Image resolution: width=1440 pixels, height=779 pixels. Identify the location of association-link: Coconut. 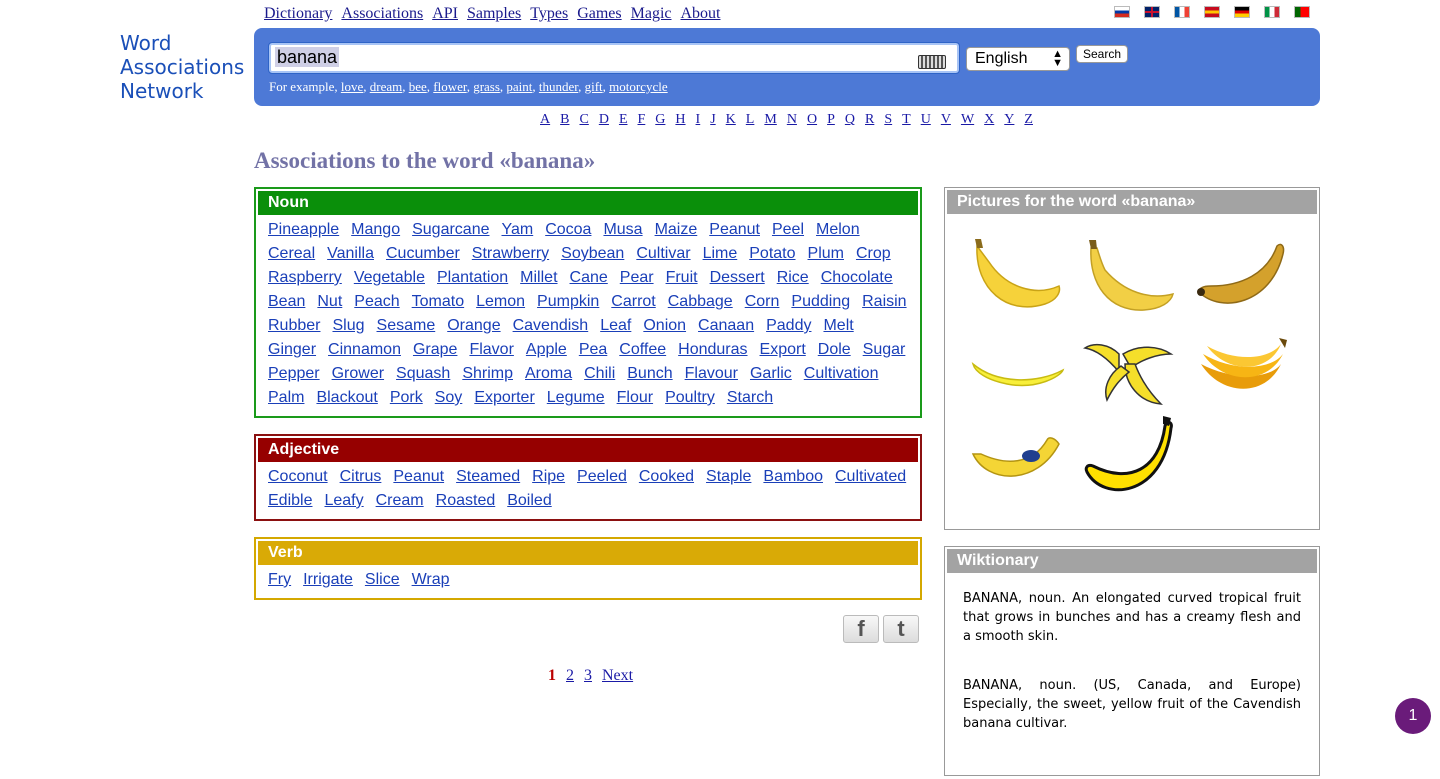
(298, 477).